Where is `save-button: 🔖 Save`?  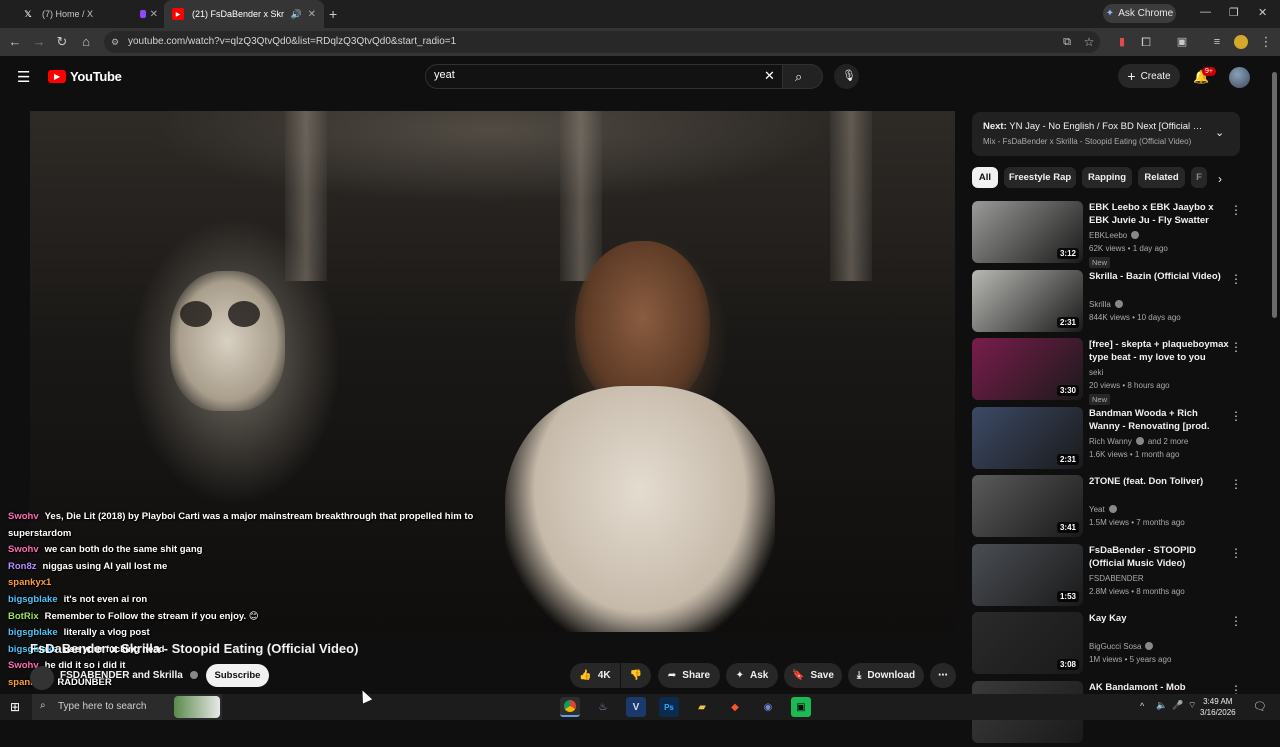
save-button: 🔖 Save is located at coordinates (813, 675).